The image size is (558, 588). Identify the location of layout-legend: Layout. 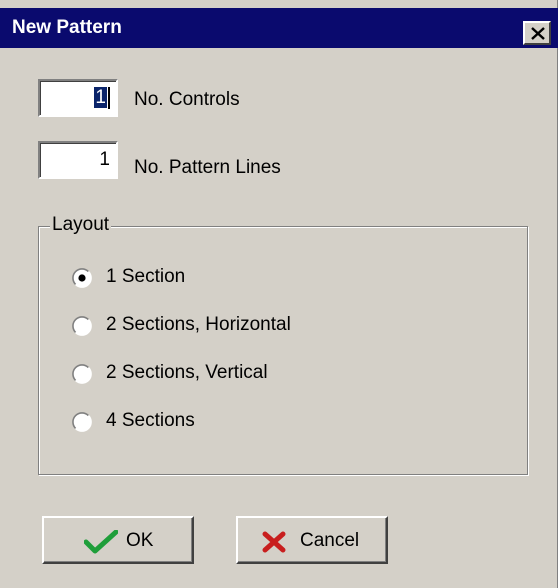
(81, 225).